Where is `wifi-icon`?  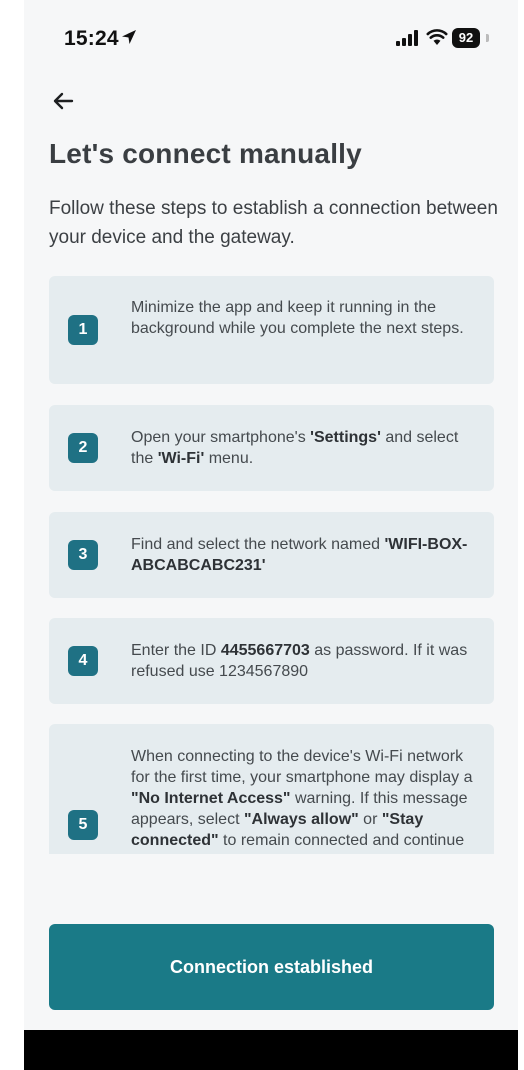
wifi-icon is located at coordinates (437, 37).